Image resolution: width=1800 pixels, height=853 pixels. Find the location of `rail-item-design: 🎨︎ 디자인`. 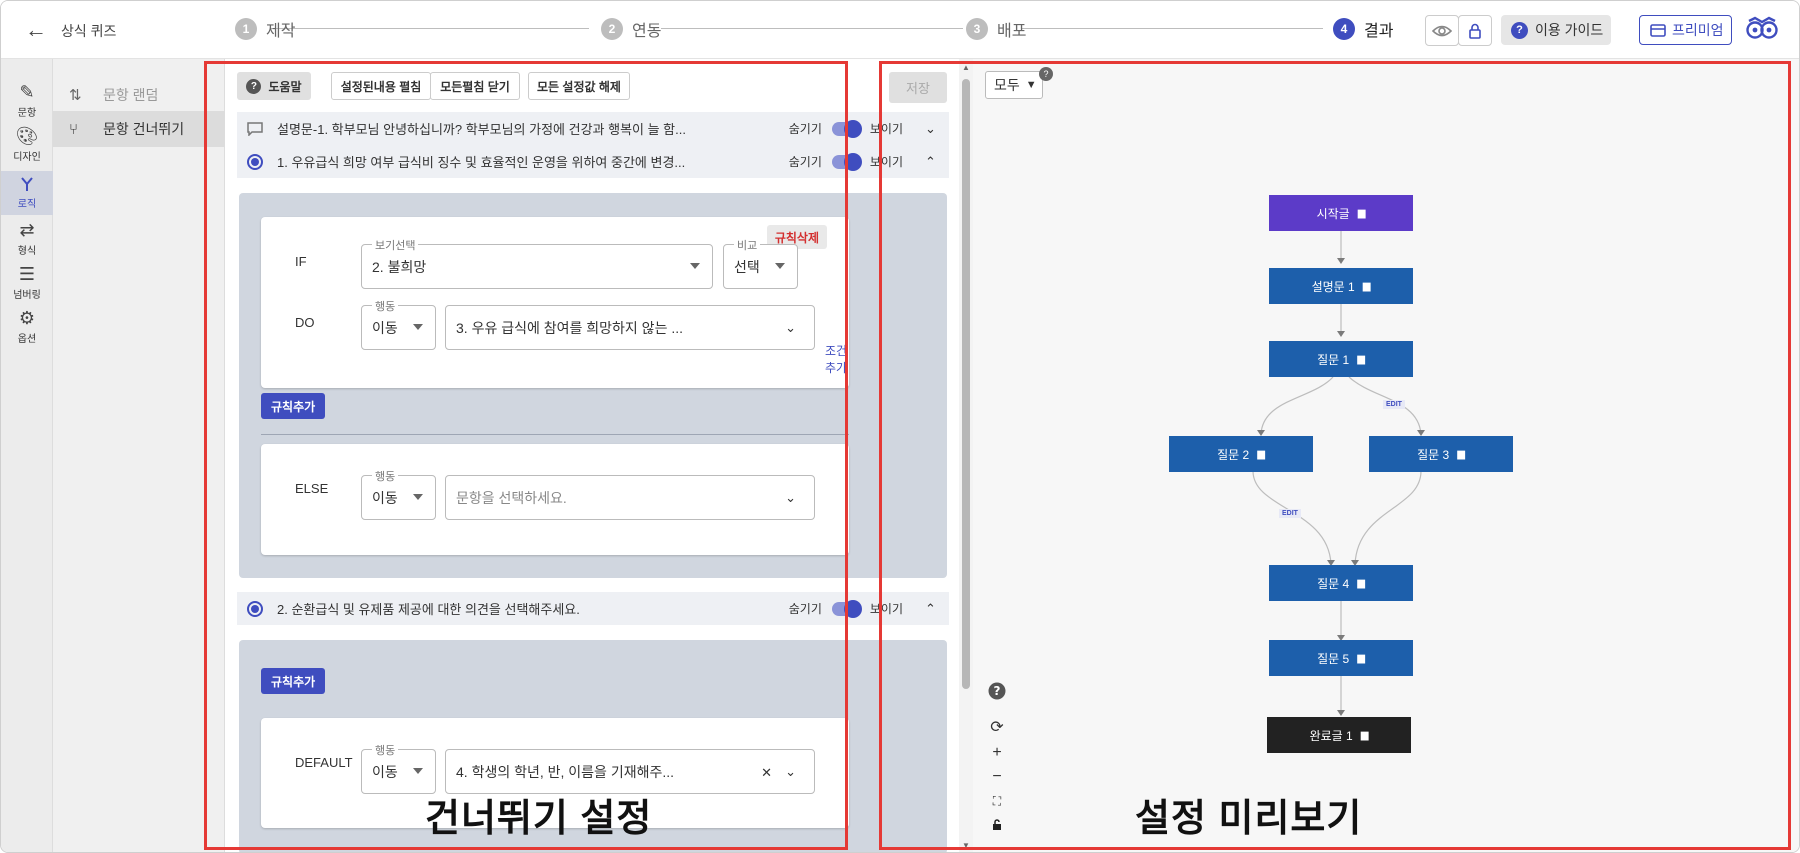

rail-item-design: 🎨︎ 디자인 is located at coordinates (27, 145).